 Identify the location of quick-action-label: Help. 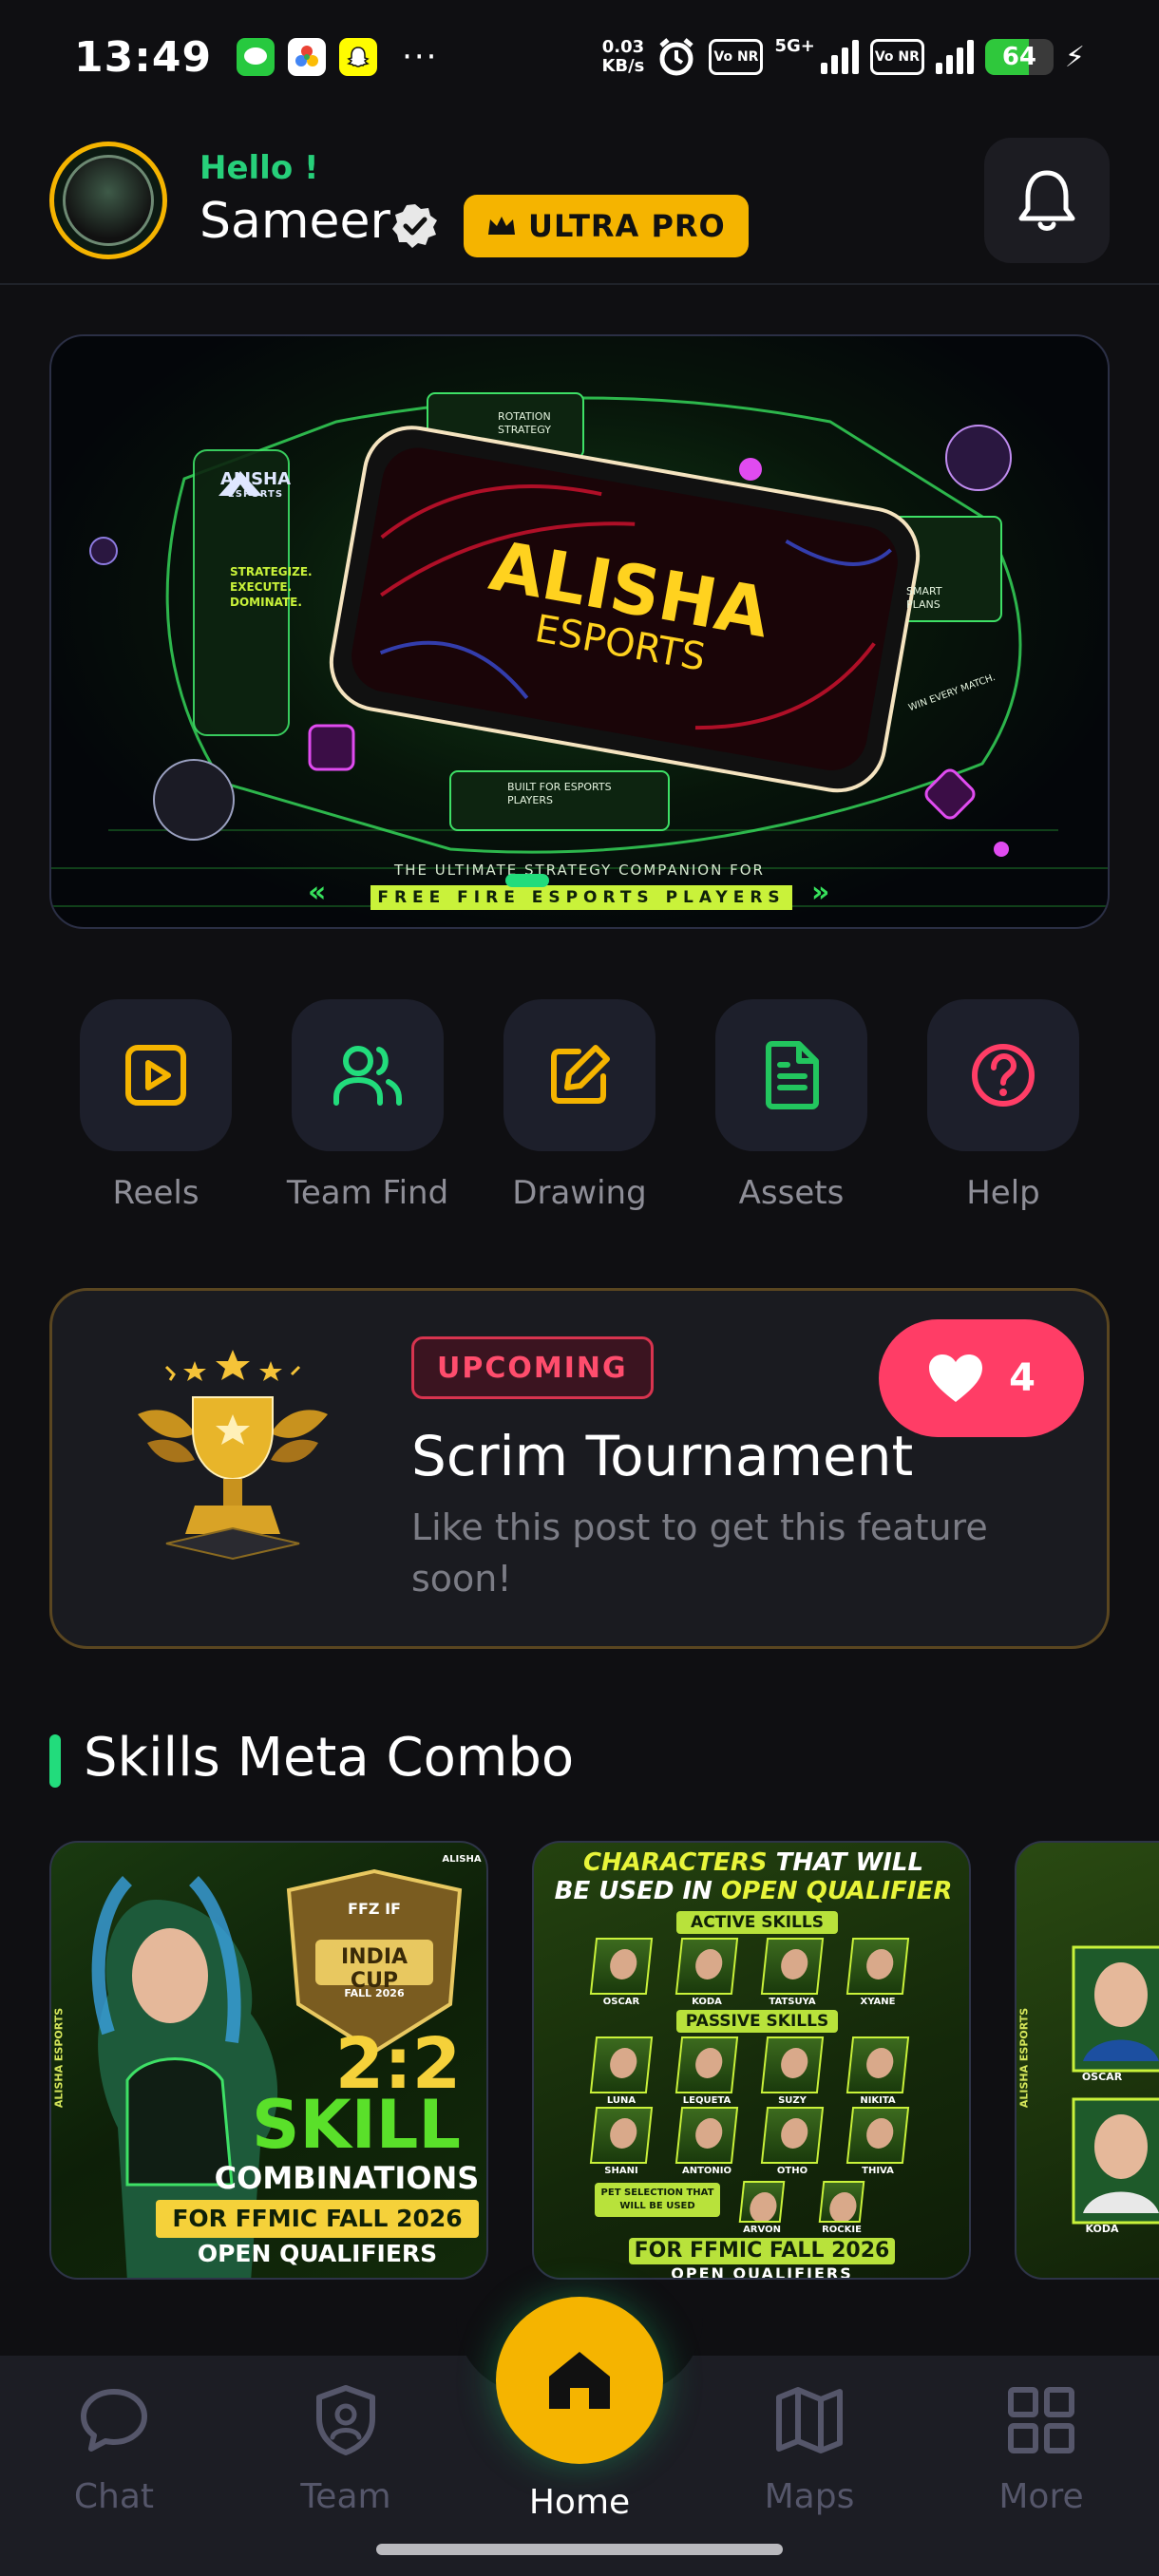
(1003, 1193).